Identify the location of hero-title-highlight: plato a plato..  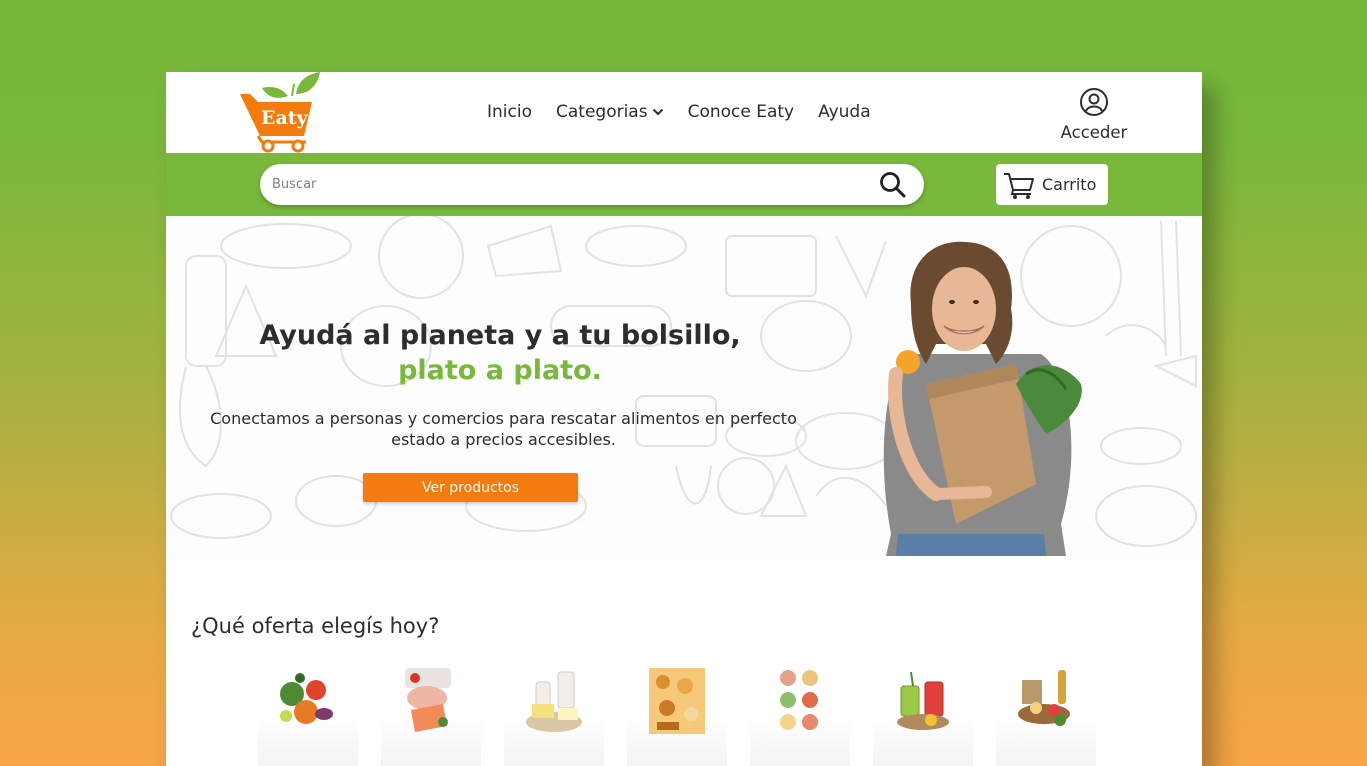
(500, 370).